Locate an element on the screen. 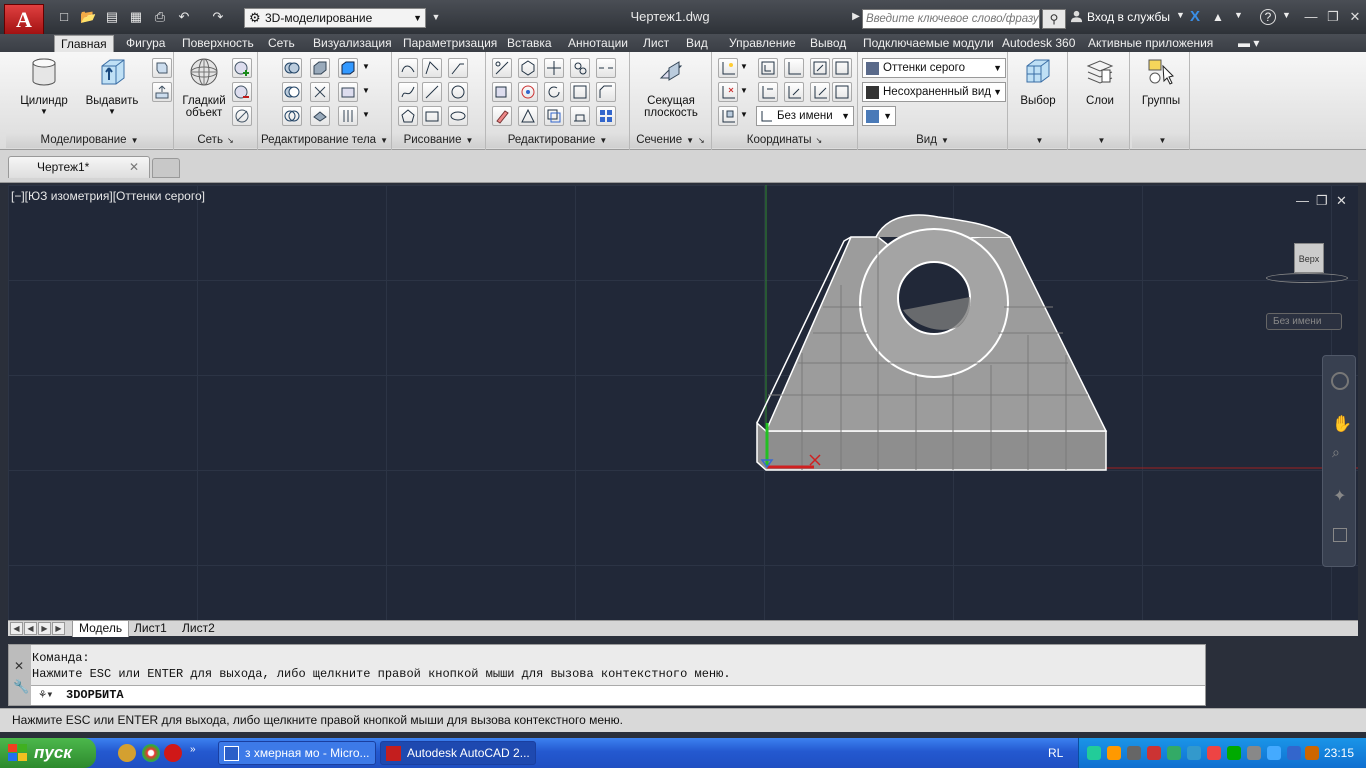 The width and height of the screenshot is (1366, 768). polysolid-button is located at coordinates (162, 68).